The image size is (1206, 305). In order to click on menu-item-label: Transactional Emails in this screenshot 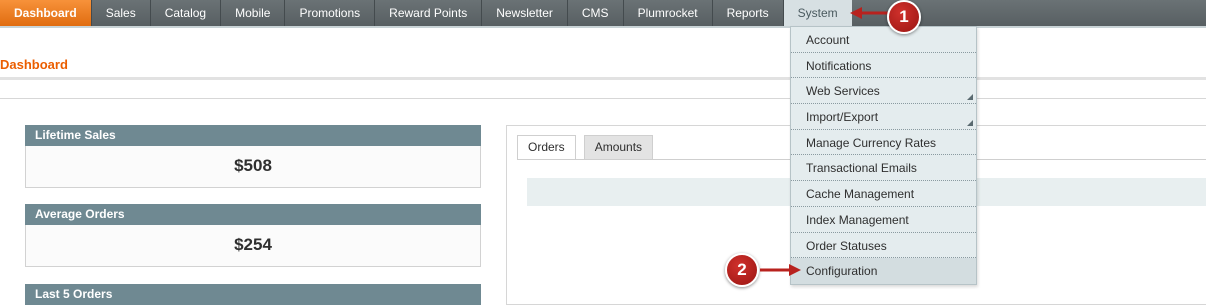, I will do `click(861, 168)`.